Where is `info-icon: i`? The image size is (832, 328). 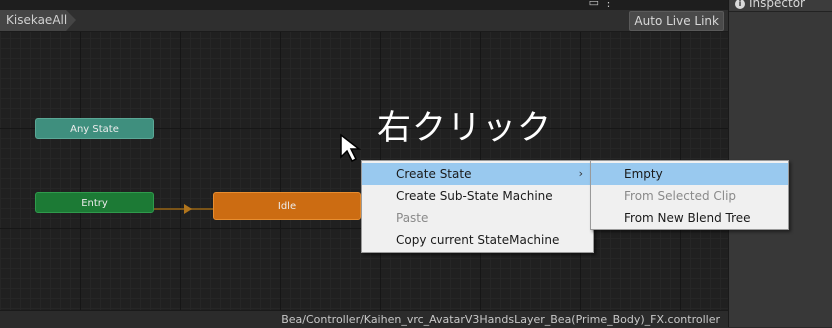
info-icon: i is located at coordinates (740, 4).